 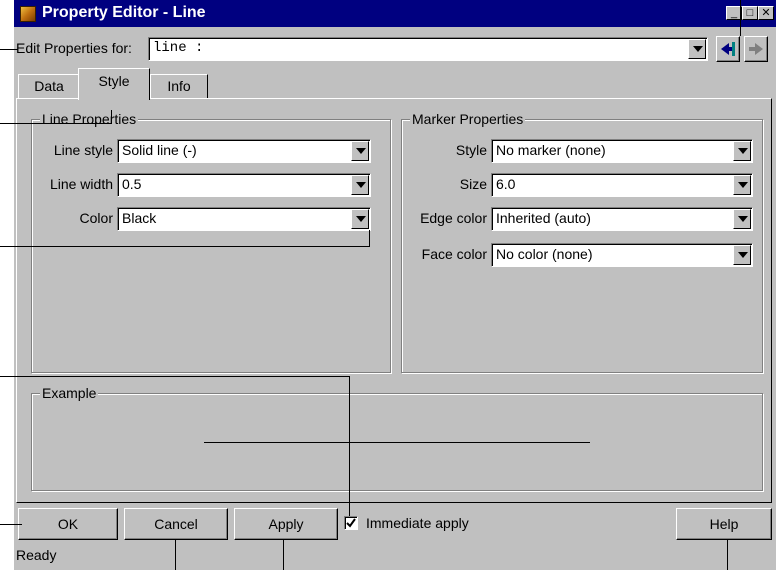 I want to click on marker-style-value: No marker (none), so click(x=551, y=150).